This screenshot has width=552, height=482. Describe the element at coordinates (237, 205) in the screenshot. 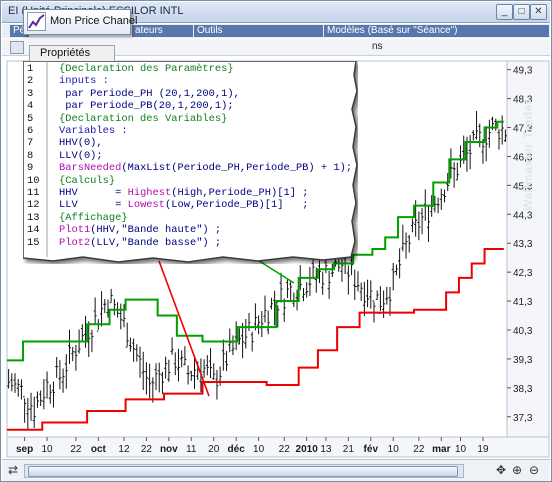

I see `code-token: (Low,Periode_PB)[1] ;` at that location.